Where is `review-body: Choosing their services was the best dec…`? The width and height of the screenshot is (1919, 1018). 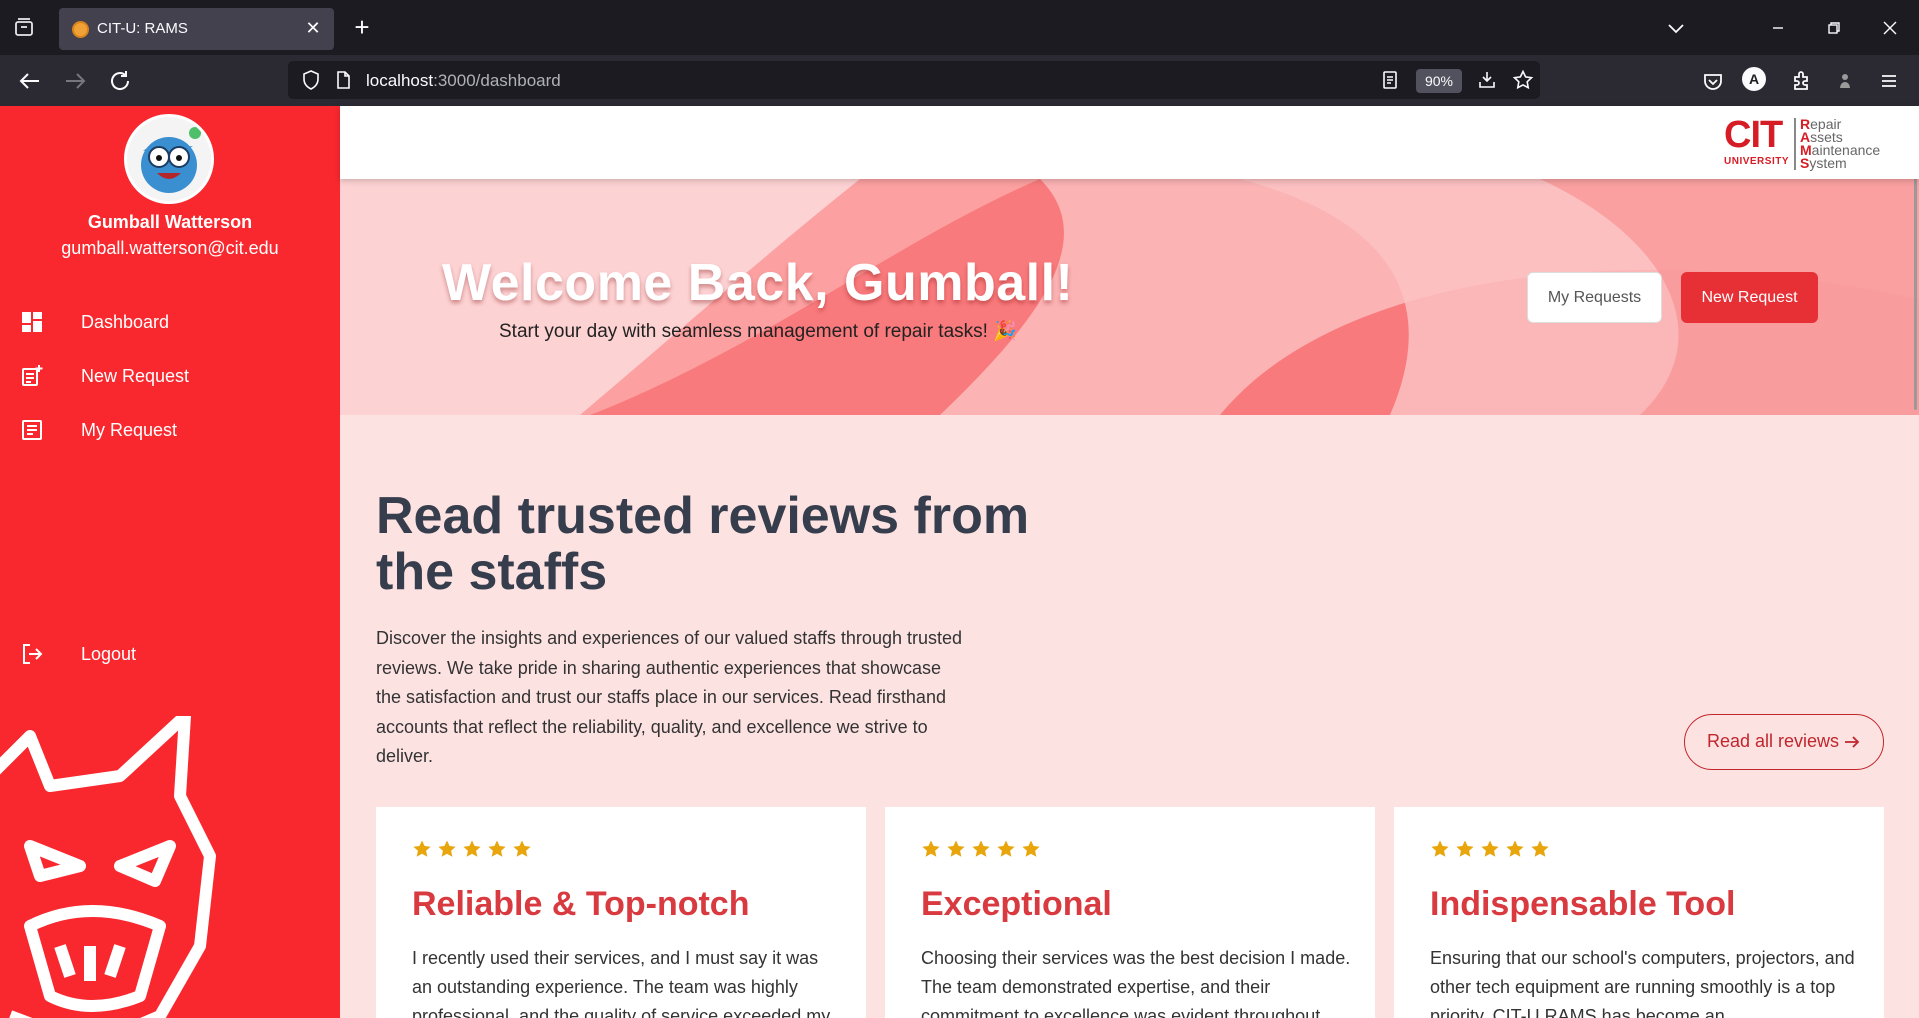 review-body: Choosing their services was the best dec… is located at coordinates (1136, 983).